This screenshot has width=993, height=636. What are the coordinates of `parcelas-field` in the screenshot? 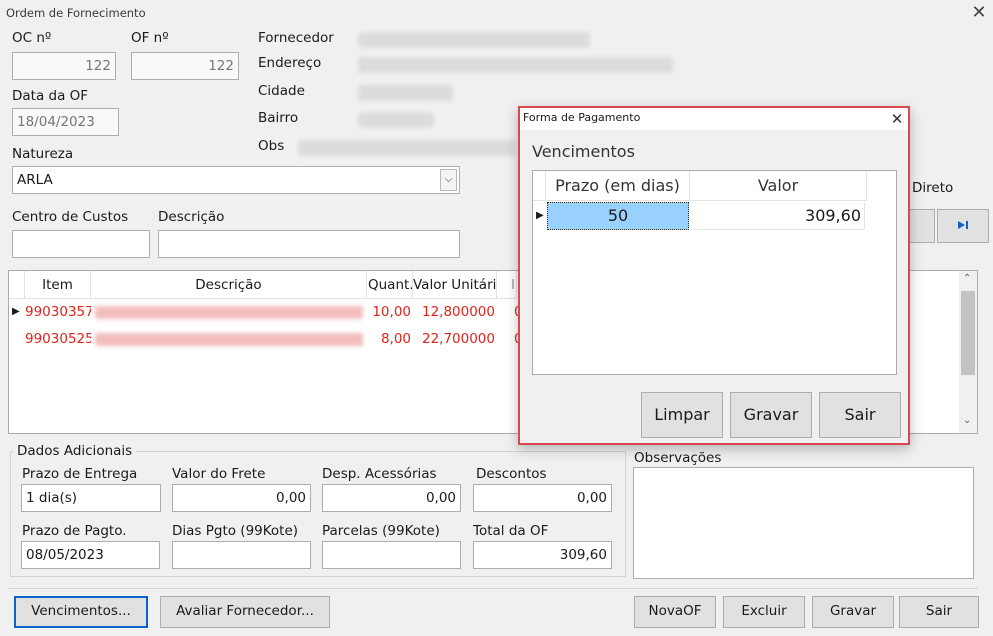 It's located at (391, 555).